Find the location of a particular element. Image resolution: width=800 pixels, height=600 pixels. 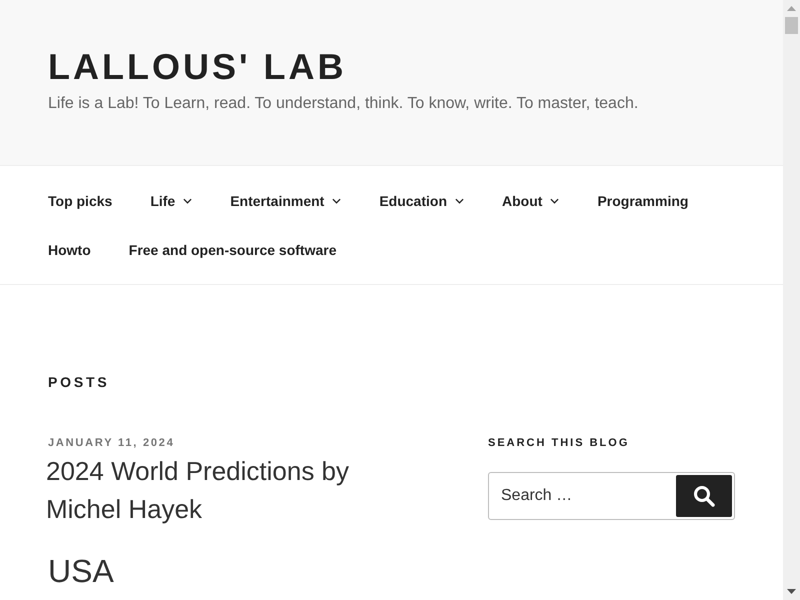

nav-link: Howto is located at coordinates (69, 250).